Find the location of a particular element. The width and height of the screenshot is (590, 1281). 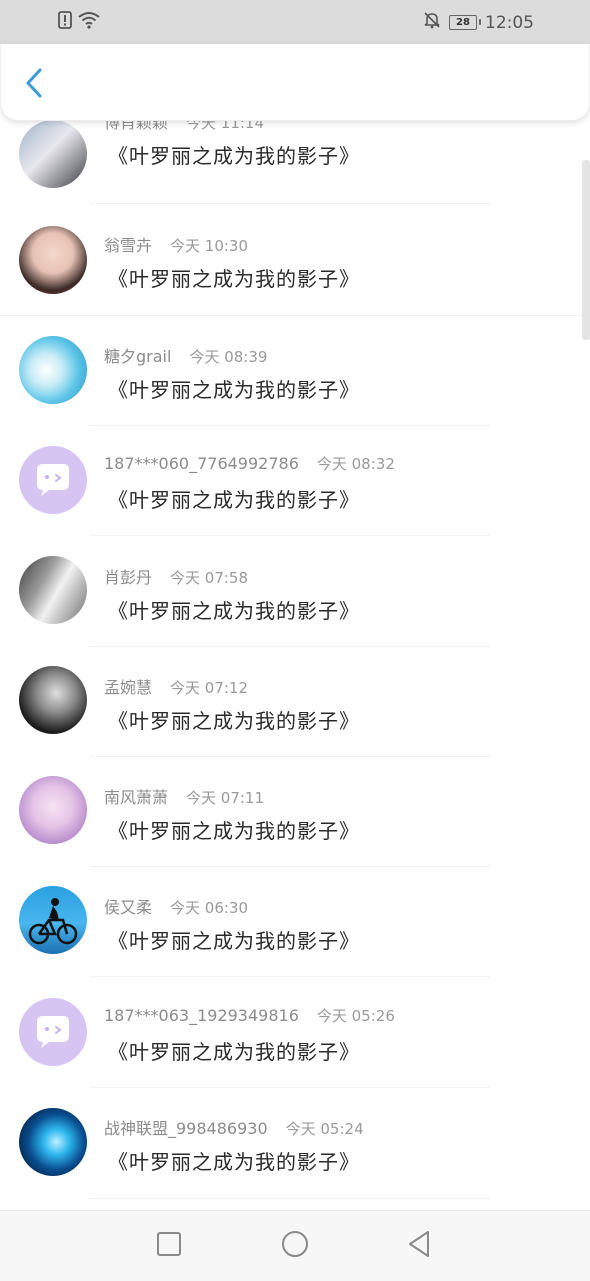

status-left-icons is located at coordinates (79, 22).